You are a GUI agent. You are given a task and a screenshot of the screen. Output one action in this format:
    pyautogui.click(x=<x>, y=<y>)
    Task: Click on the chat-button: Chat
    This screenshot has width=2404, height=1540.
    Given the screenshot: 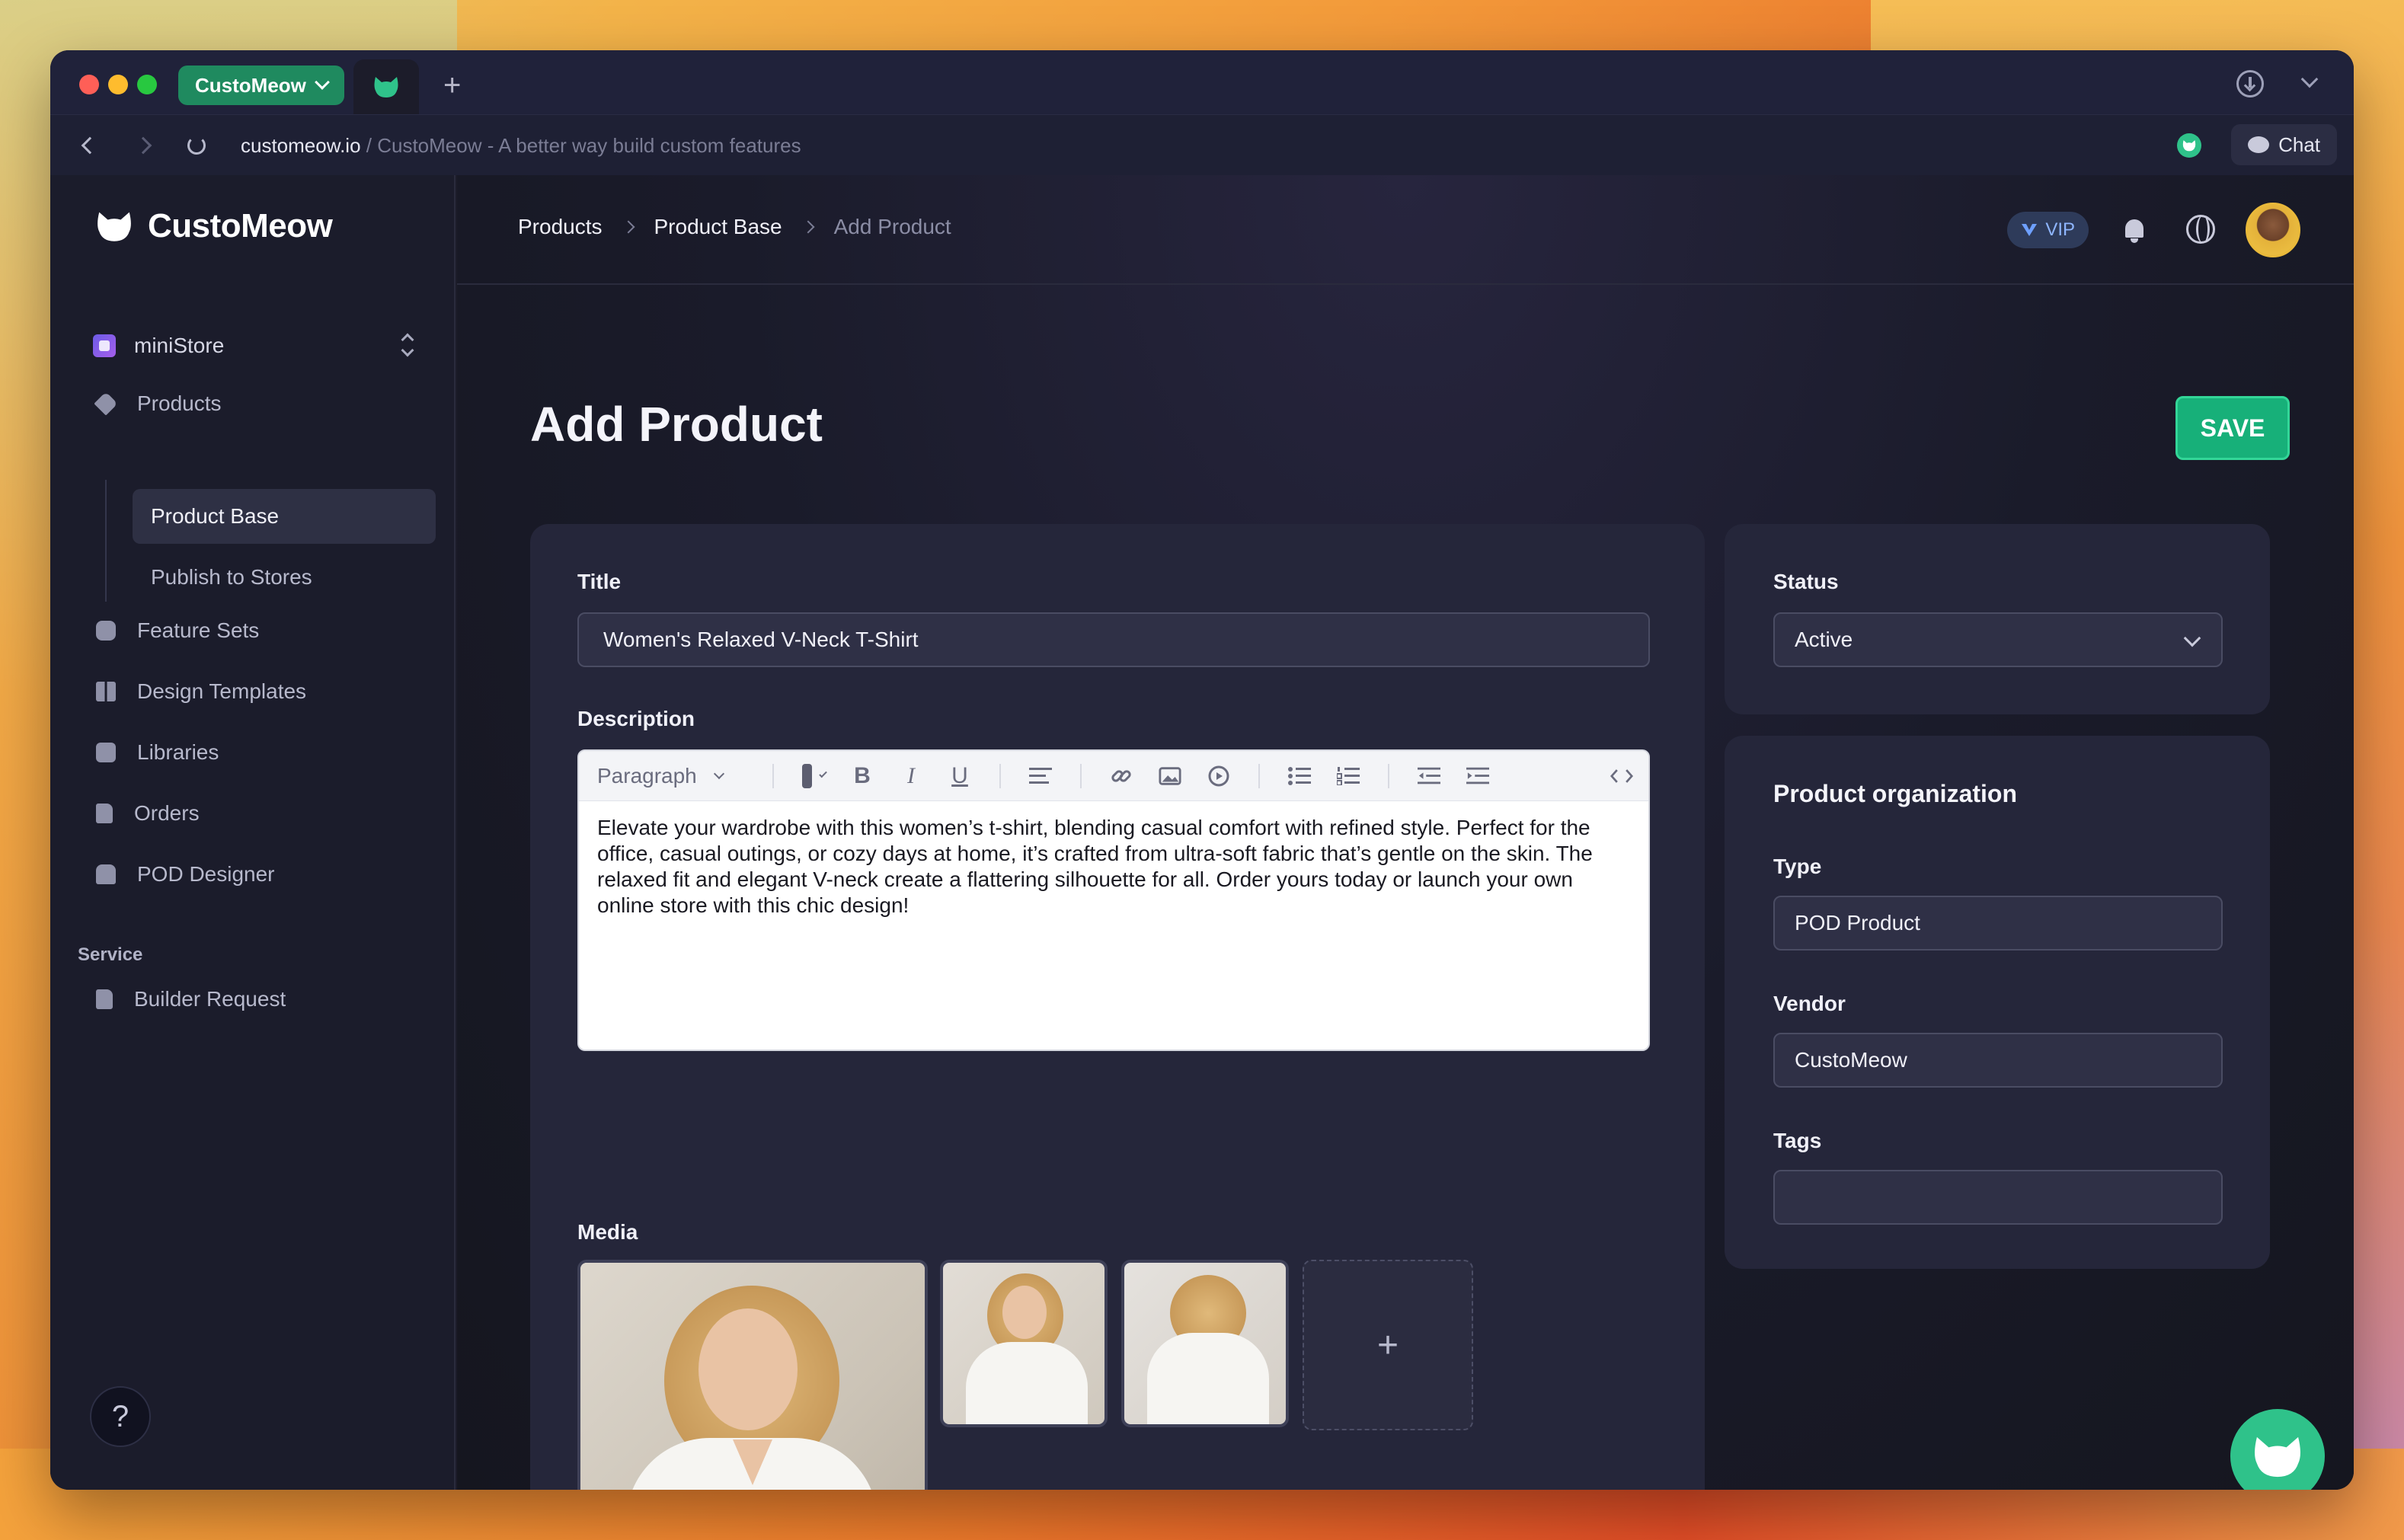 What is the action you would take?
    pyautogui.click(x=2284, y=144)
    